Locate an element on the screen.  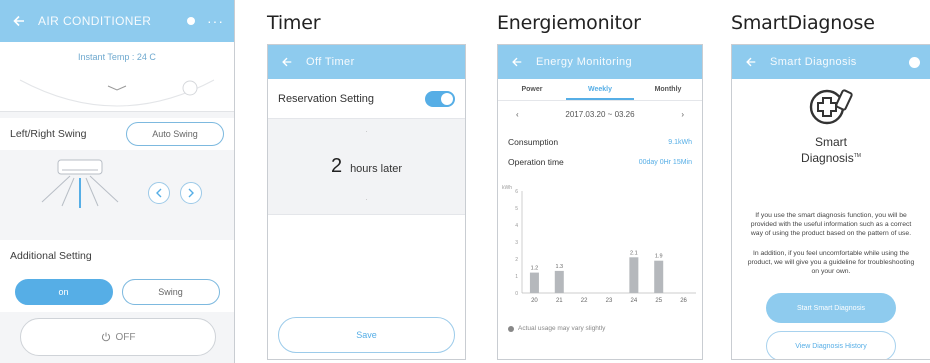
y-tick-label: 5 is located at coordinates (516, 209).